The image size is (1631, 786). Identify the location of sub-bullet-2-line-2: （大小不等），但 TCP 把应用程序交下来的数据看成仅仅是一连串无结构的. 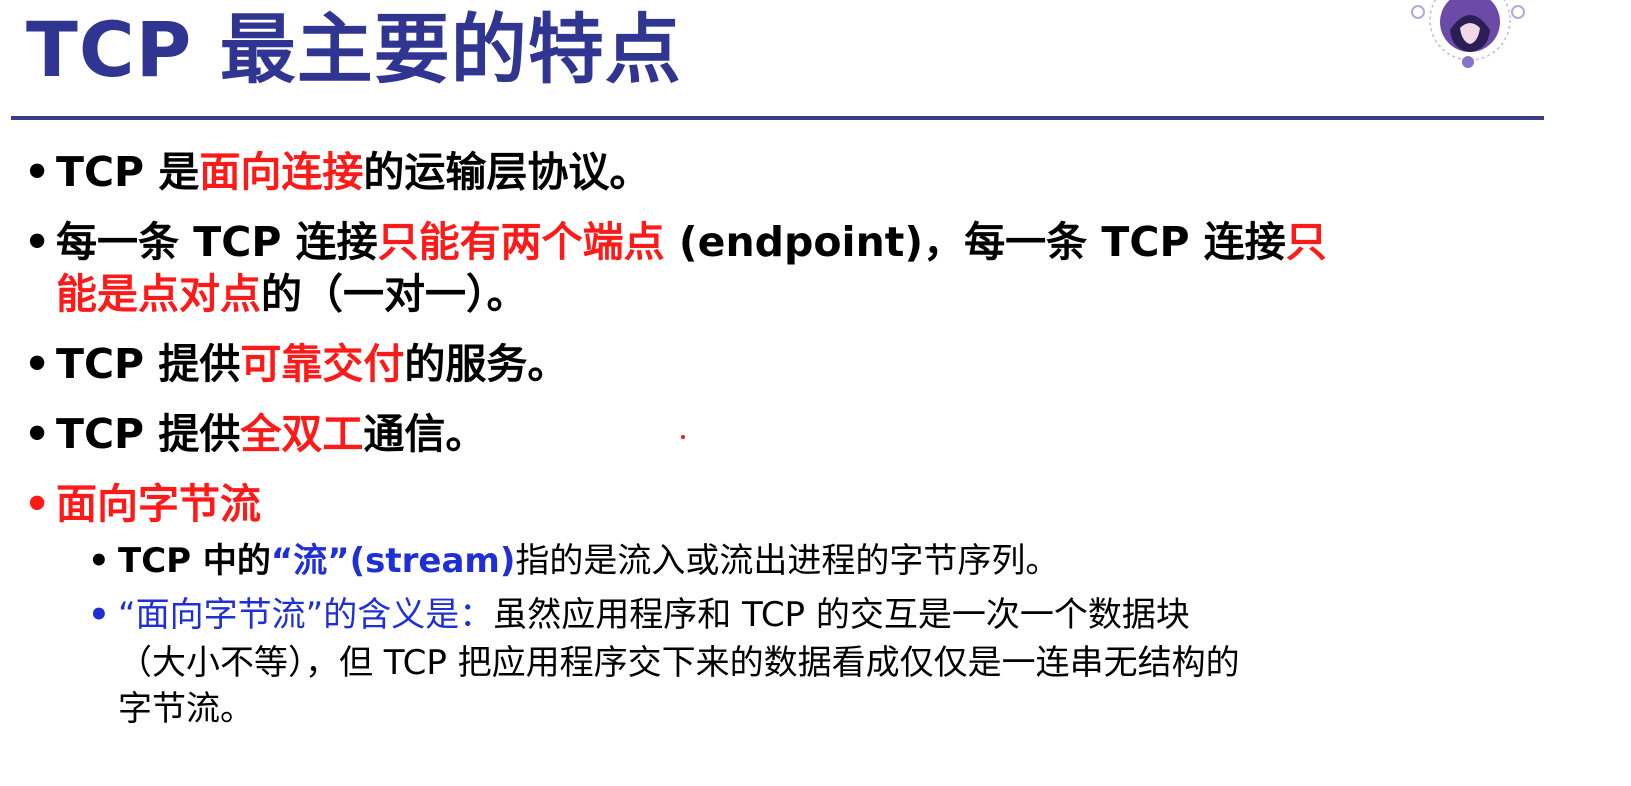
(679, 663).